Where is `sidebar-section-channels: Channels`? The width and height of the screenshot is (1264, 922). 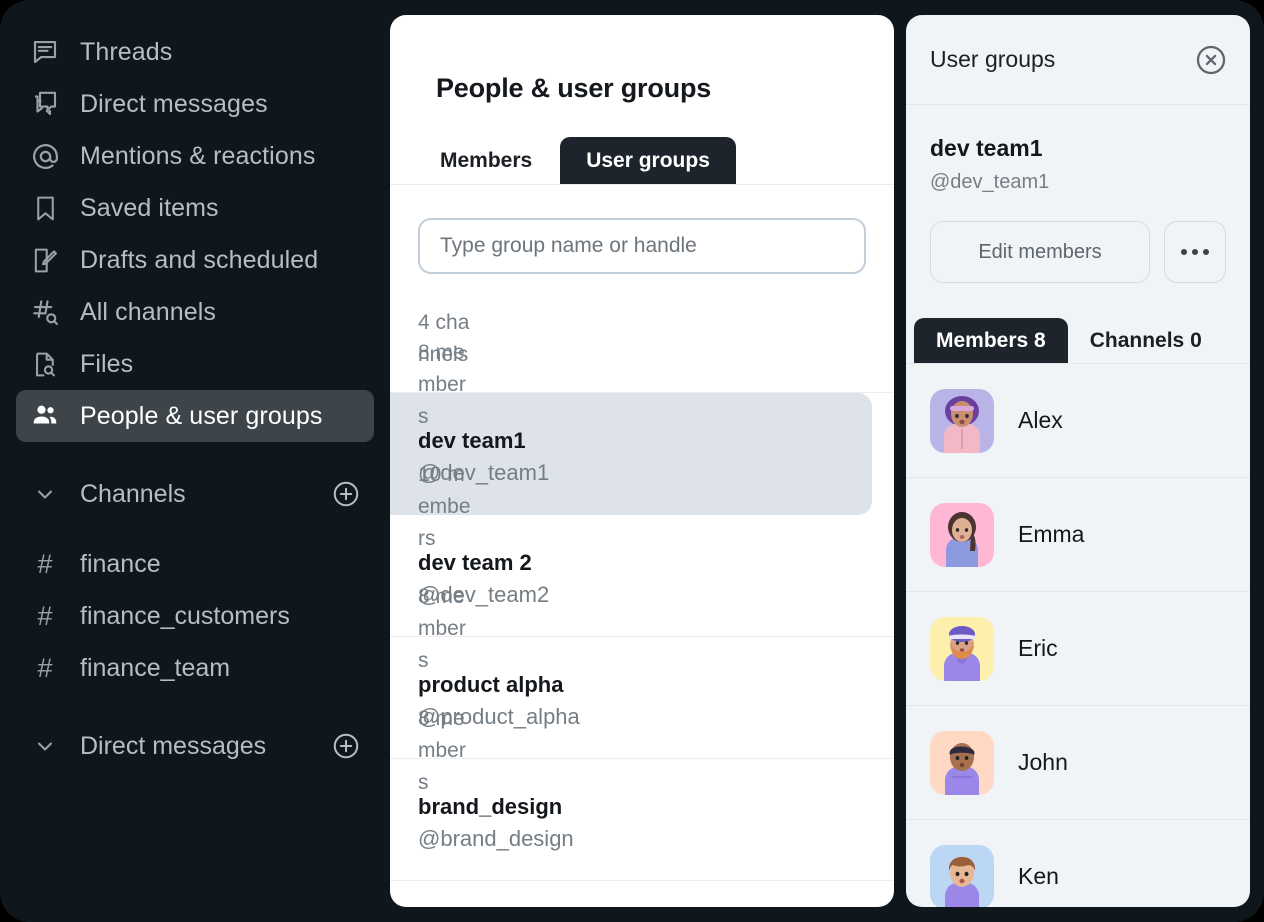
sidebar-section-channels: Channels is located at coordinates (195, 494).